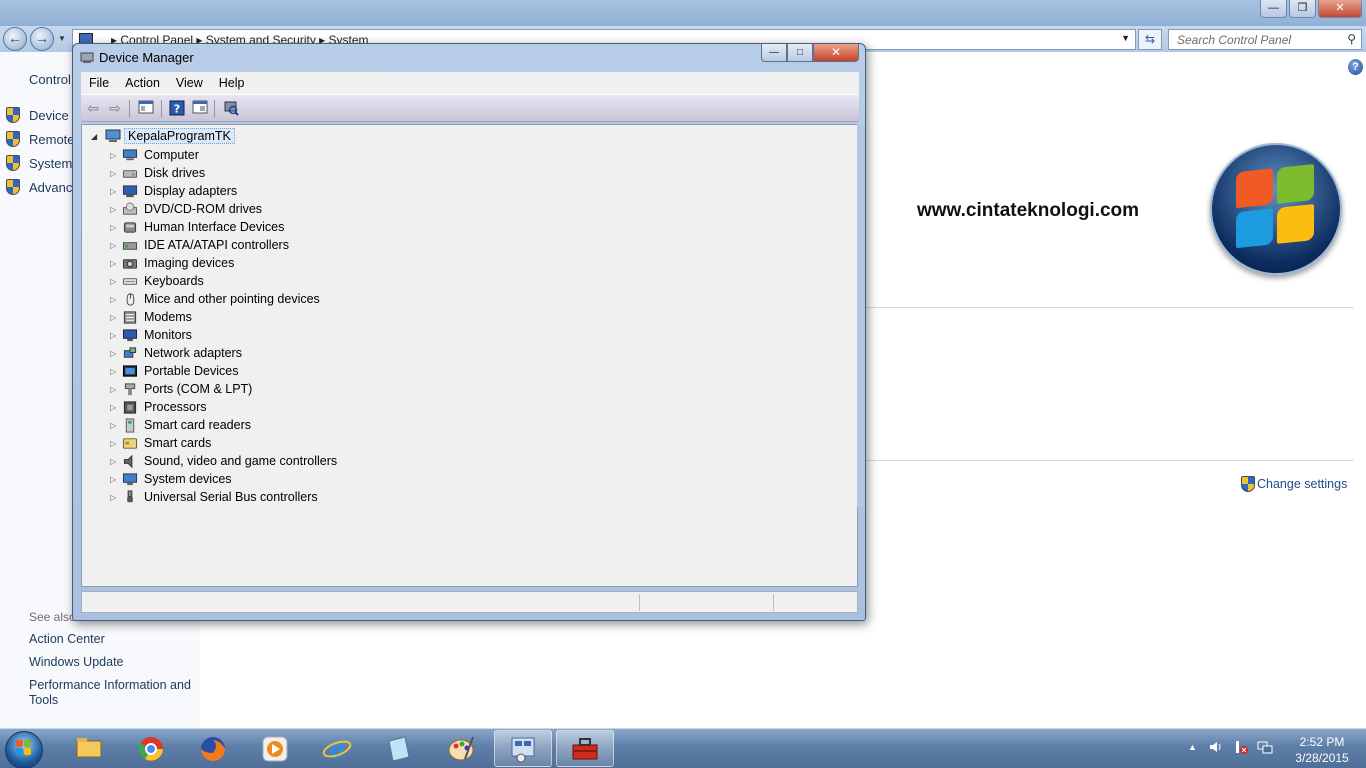 The height and width of the screenshot is (768, 1366). Describe the element at coordinates (214, 497) in the screenshot. I see `tree-item: ▷ Universal Serial Bus controllers` at that location.